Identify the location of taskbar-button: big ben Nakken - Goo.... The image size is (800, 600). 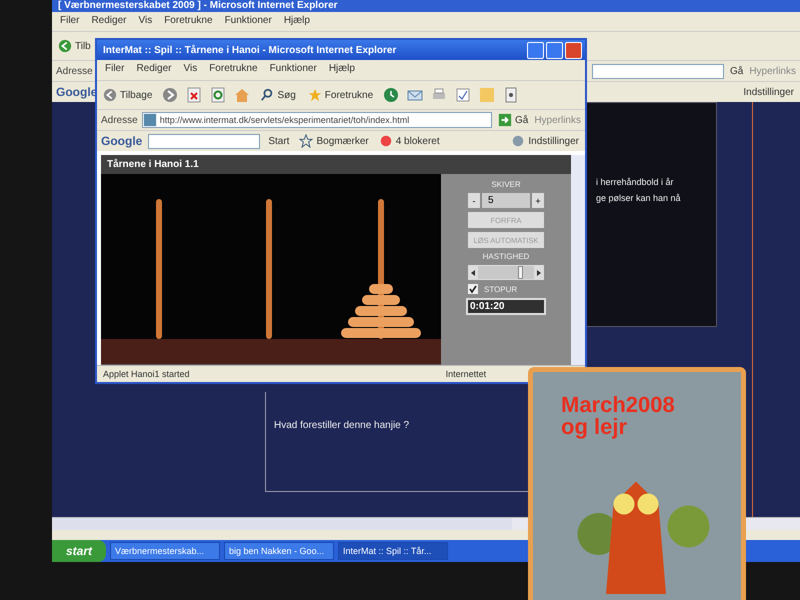
(279, 551).